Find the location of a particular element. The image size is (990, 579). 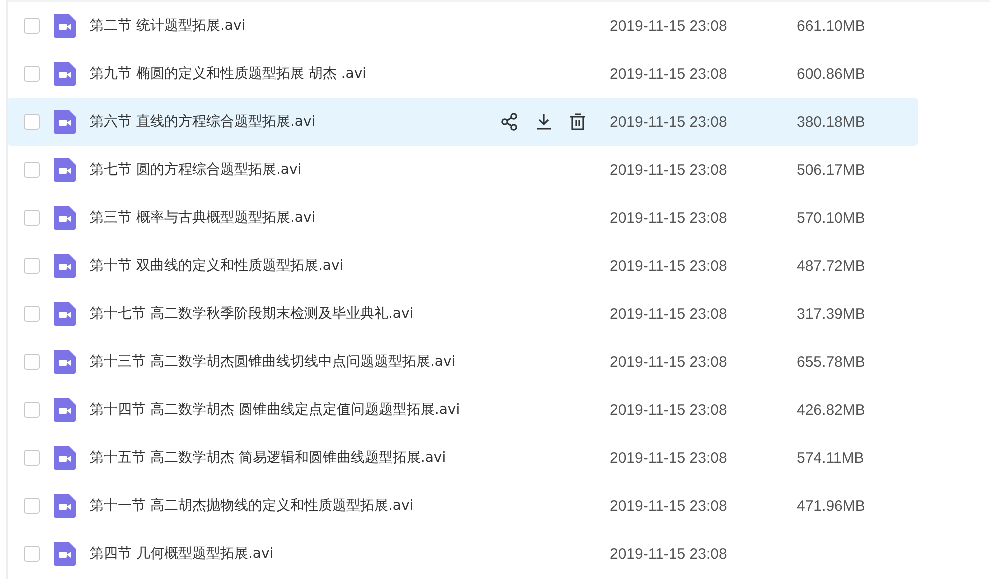

file-row: 第十三节 高二数学胡杰圆锥曲线切线中点问题题型拓展.avi 2019-11-15 23:08 655.78MB is located at coordinates (463, 362).